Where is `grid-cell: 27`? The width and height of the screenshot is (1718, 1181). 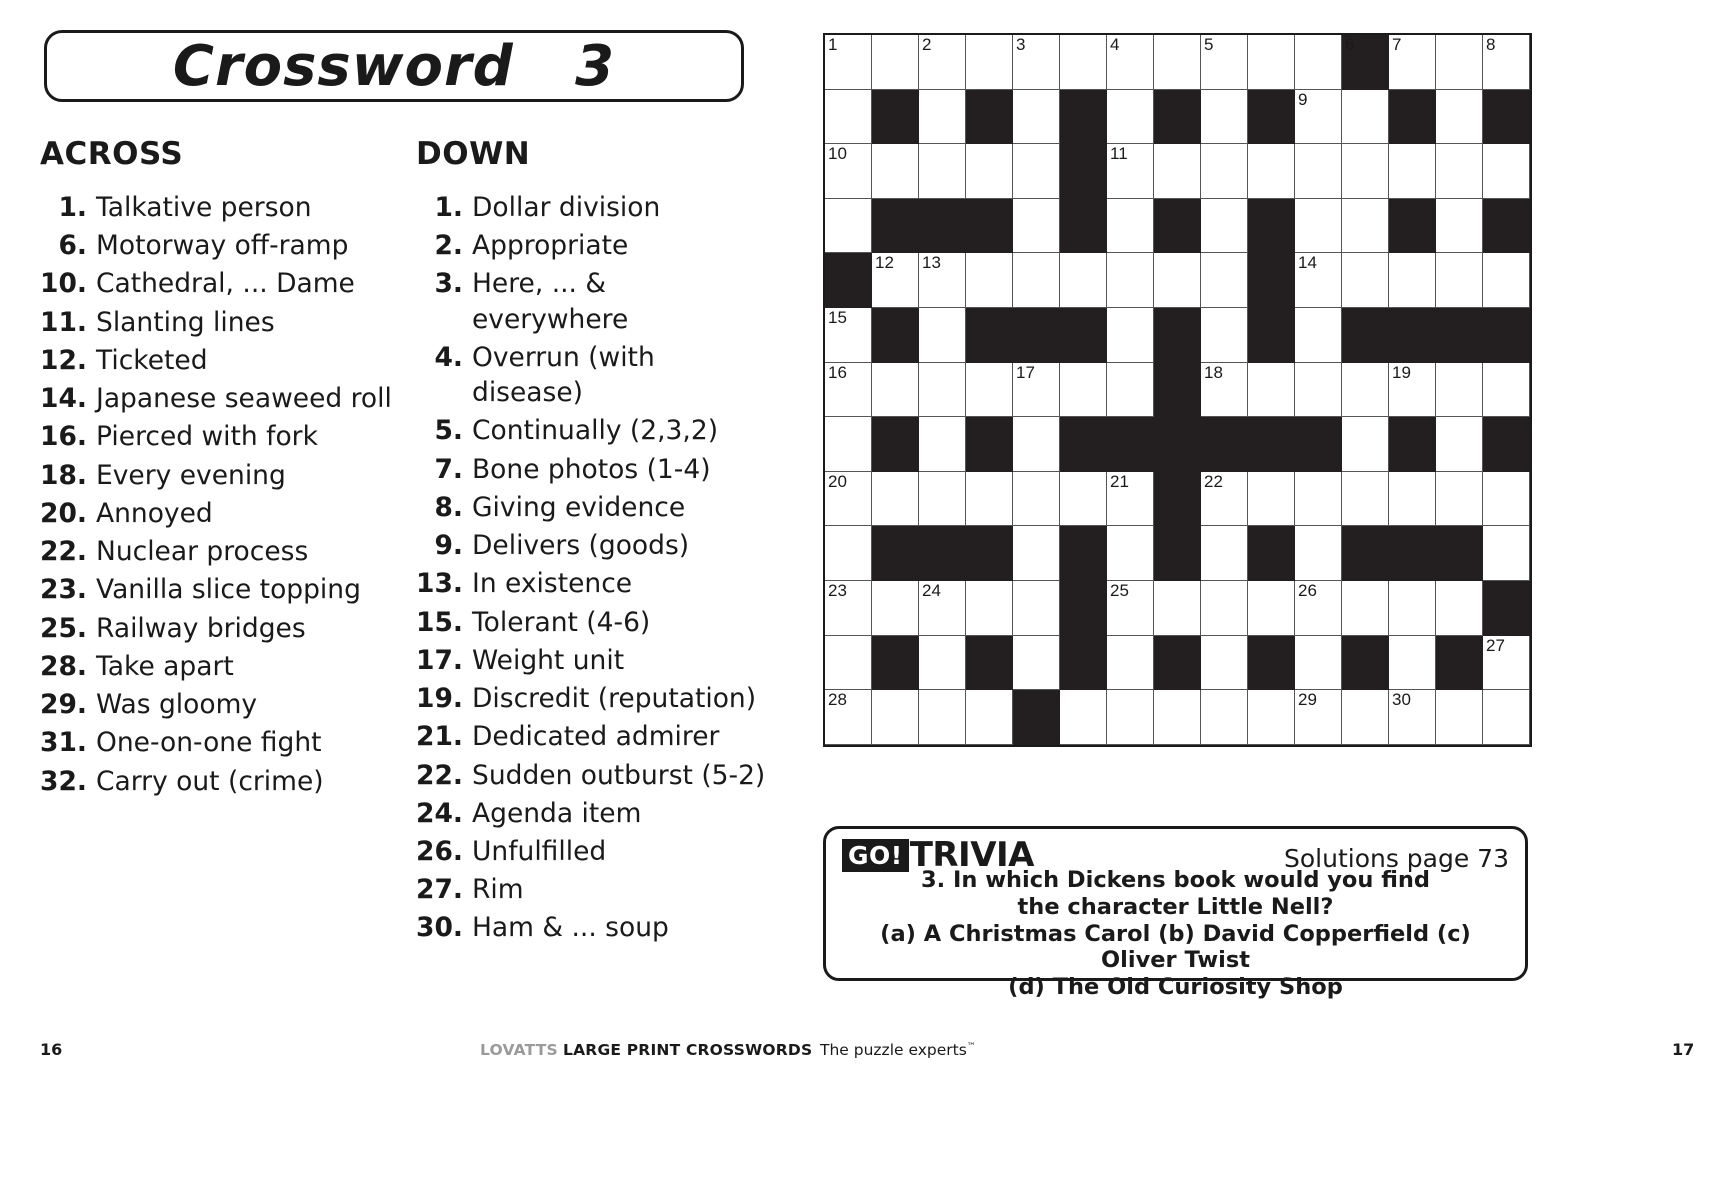 grid-cell: 27 is located at coordinates (1506, 663).